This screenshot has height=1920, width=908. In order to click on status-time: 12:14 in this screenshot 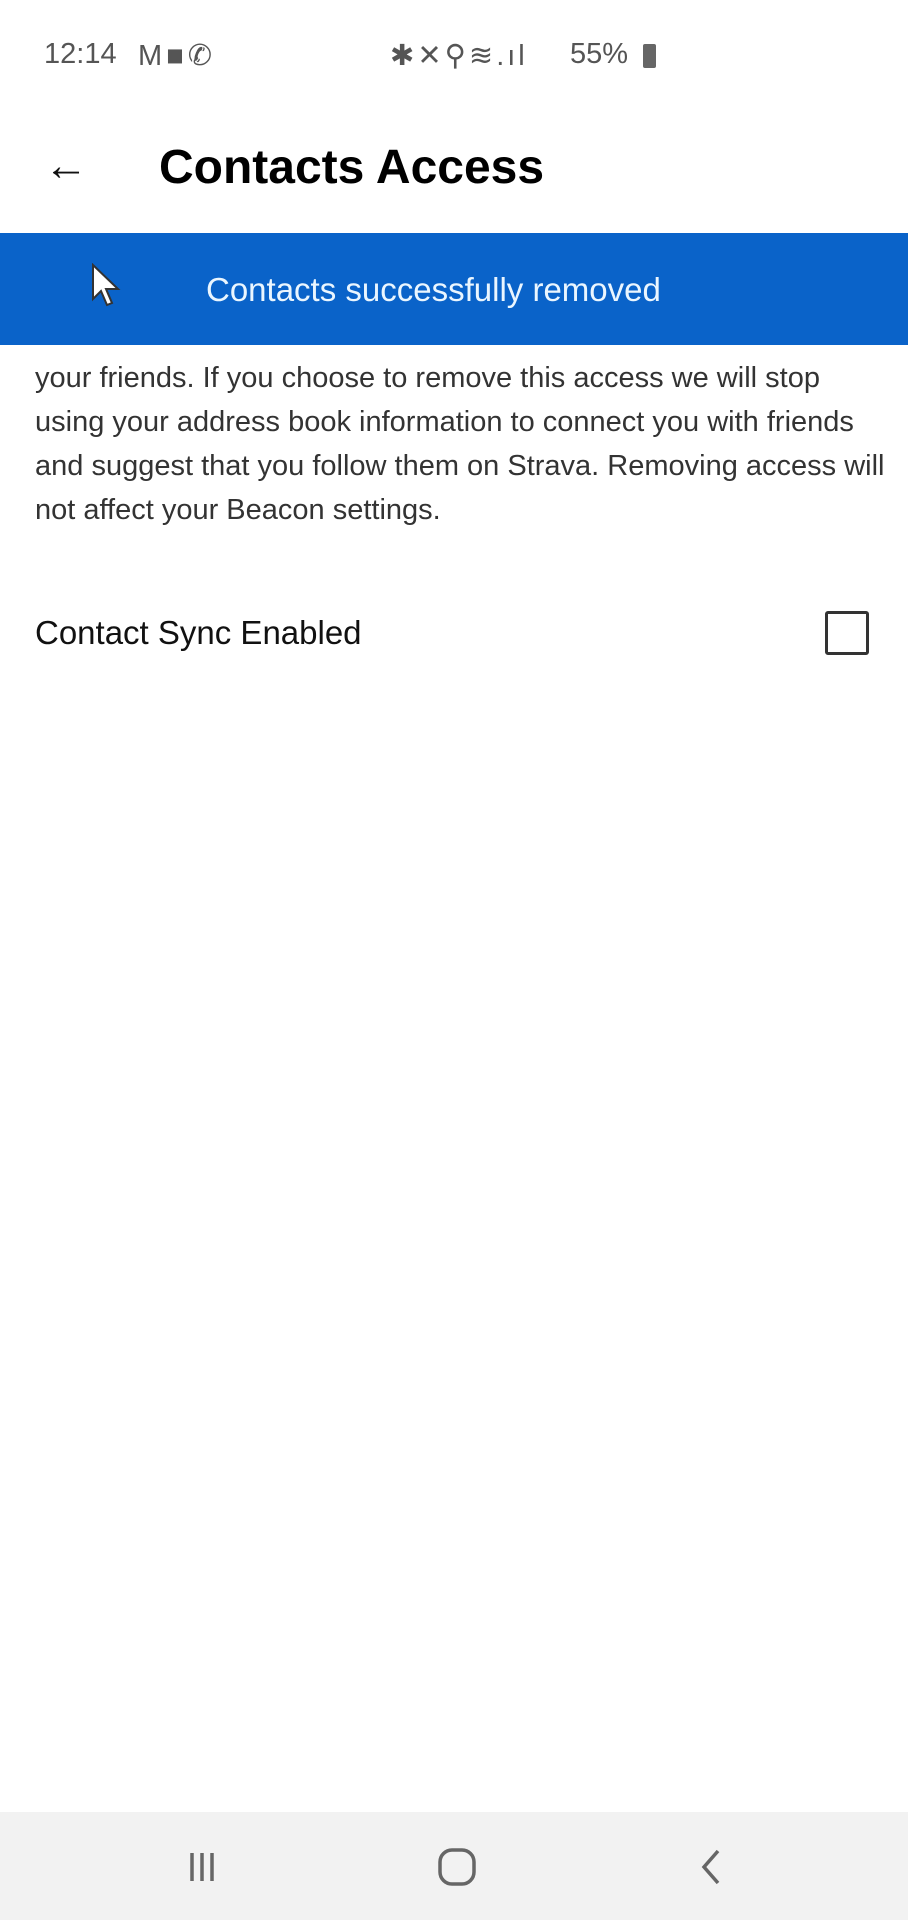, I will do `click(80, 54)`.